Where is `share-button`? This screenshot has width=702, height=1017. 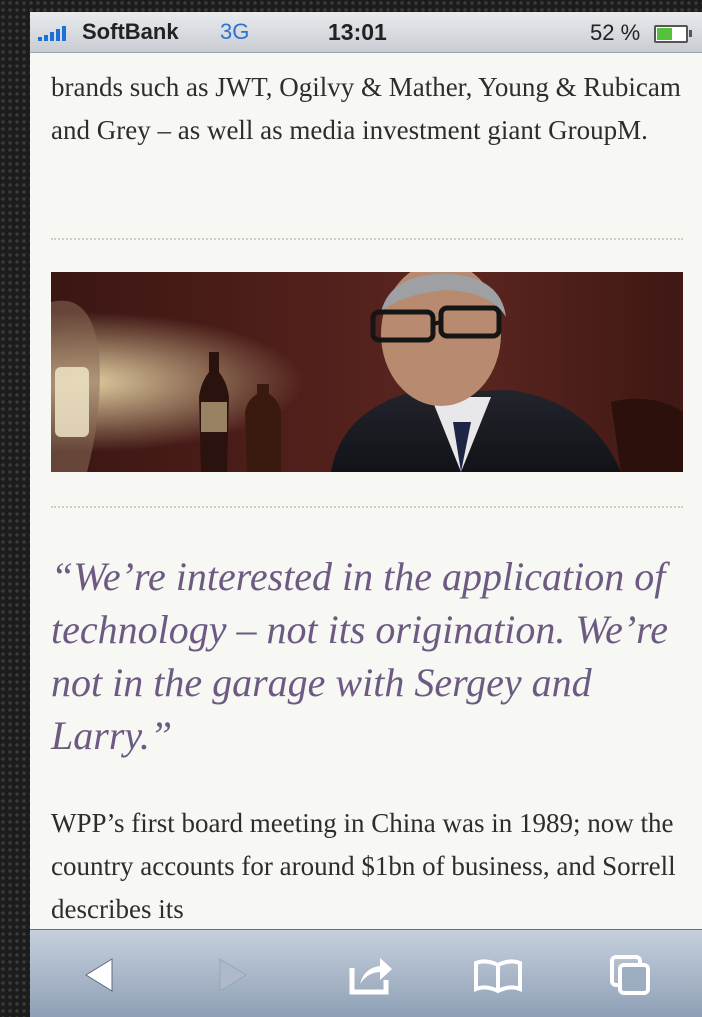 share-button is located at coordinates (370, 975).